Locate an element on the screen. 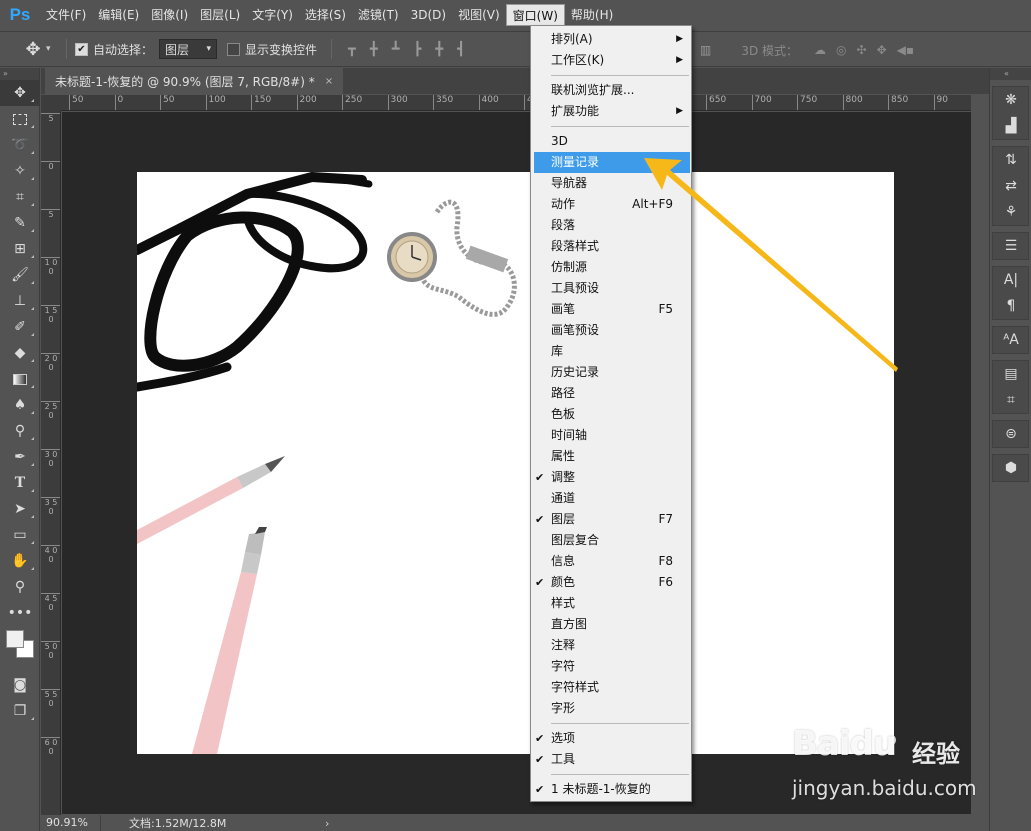  window-menu-item: ✔ 1 未标题-1-恢复的 is located at coordinates (611, 789).